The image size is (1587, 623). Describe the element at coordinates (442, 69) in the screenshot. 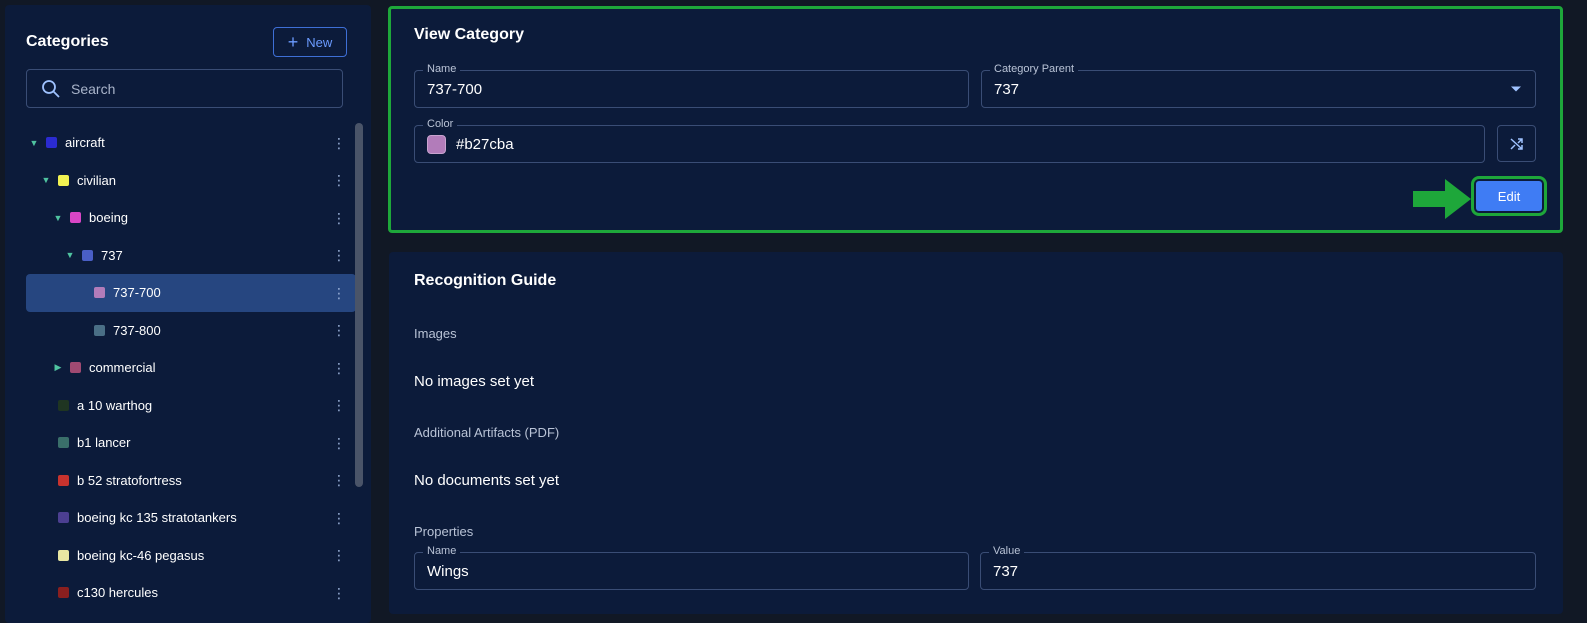

I see `name-field-legend: Name` at that location.